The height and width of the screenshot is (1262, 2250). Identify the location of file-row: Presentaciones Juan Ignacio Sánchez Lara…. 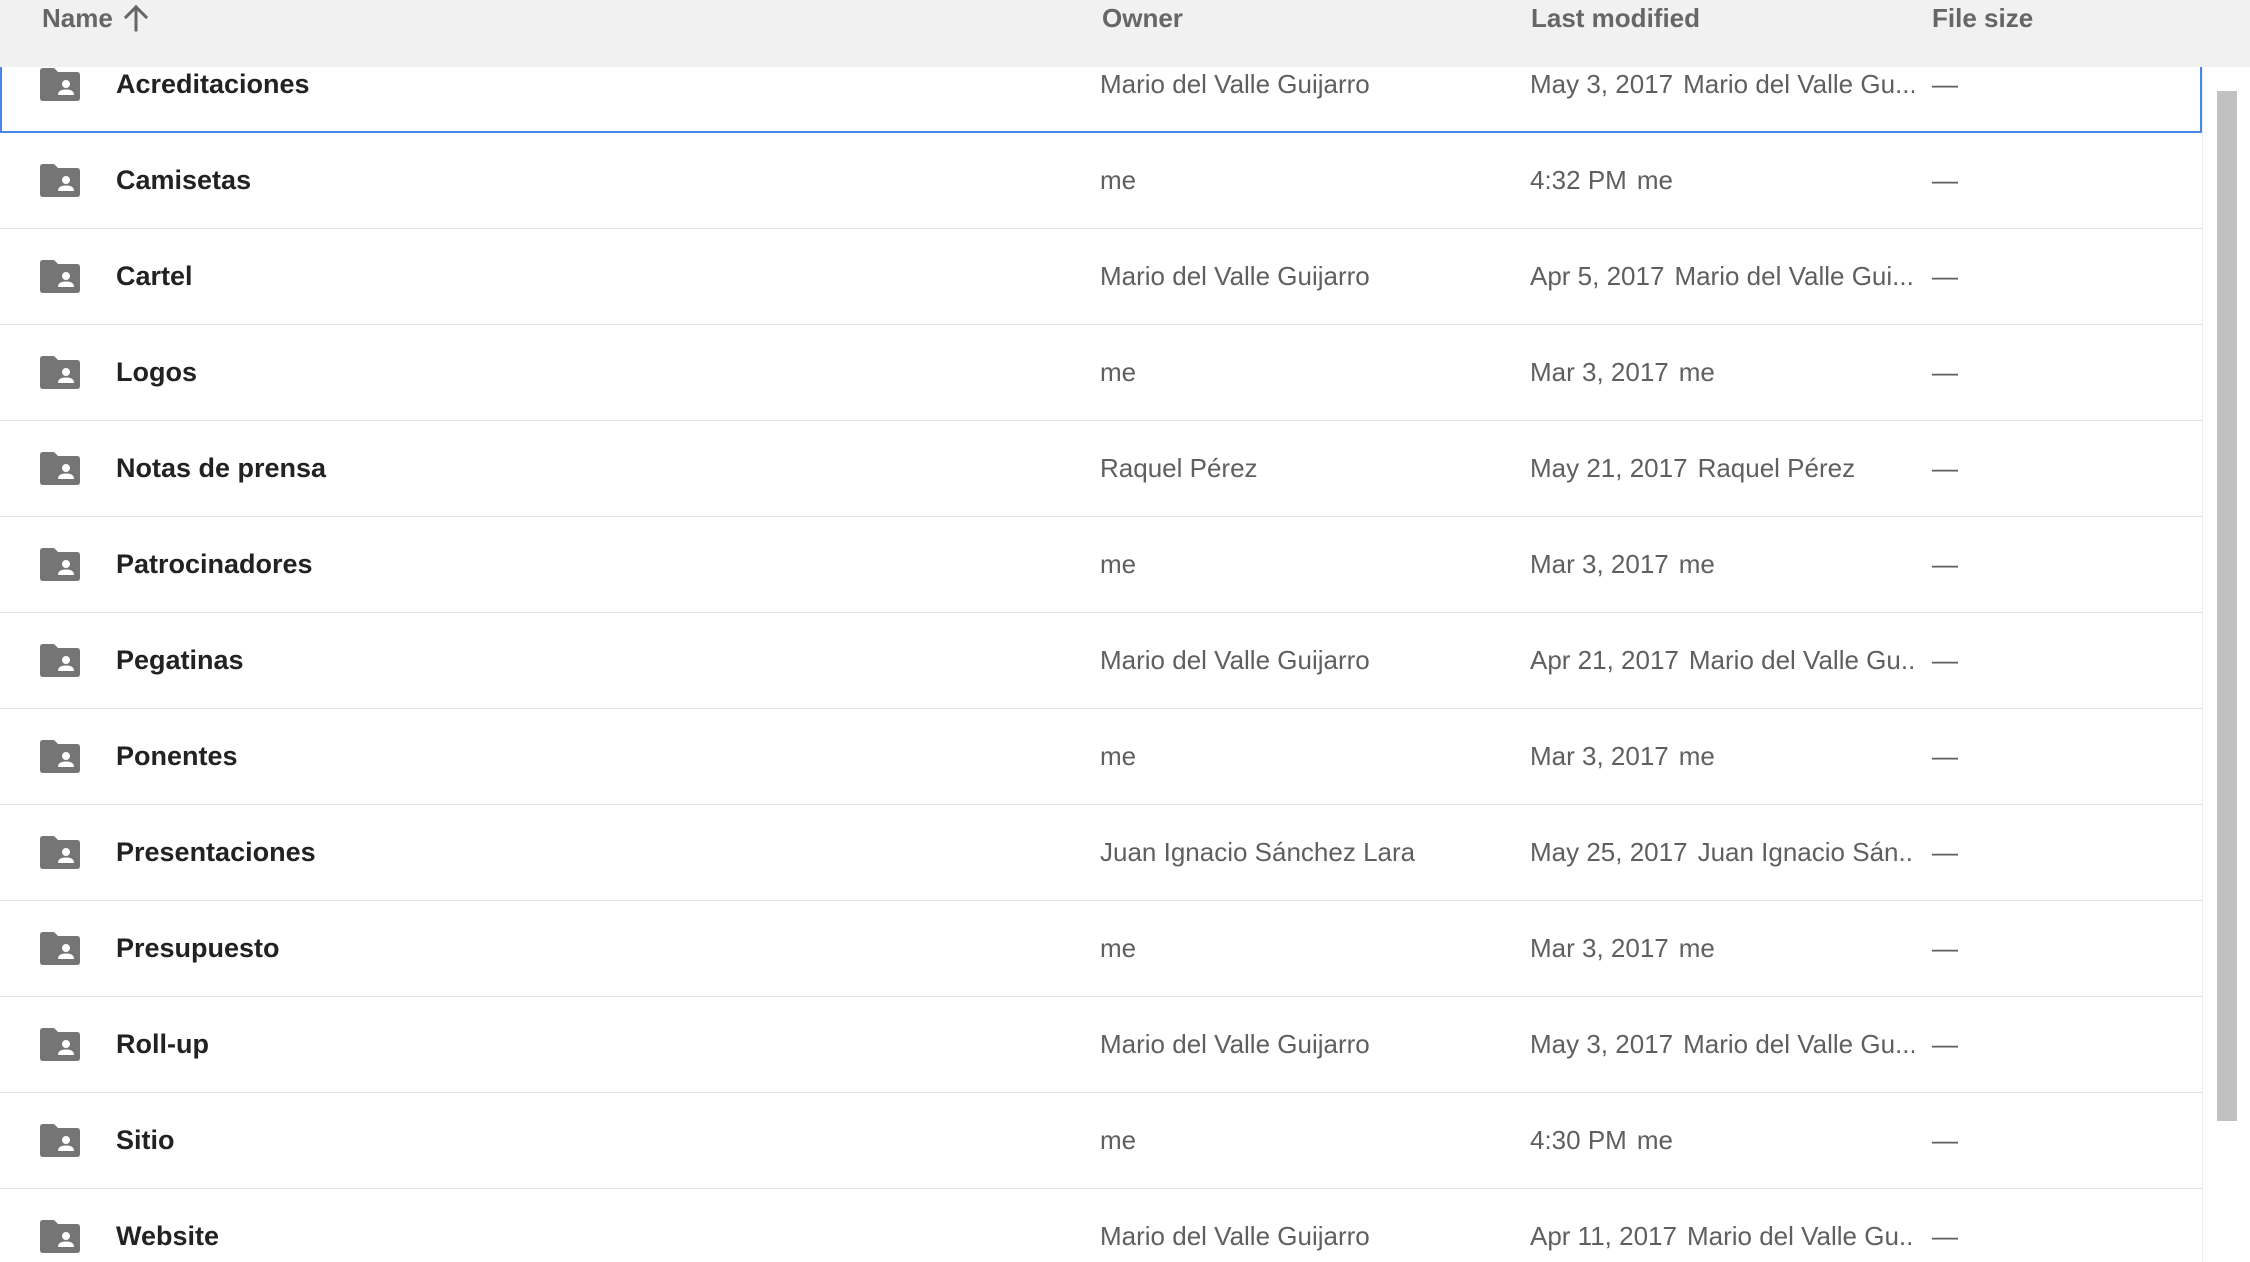
(1101, 853).